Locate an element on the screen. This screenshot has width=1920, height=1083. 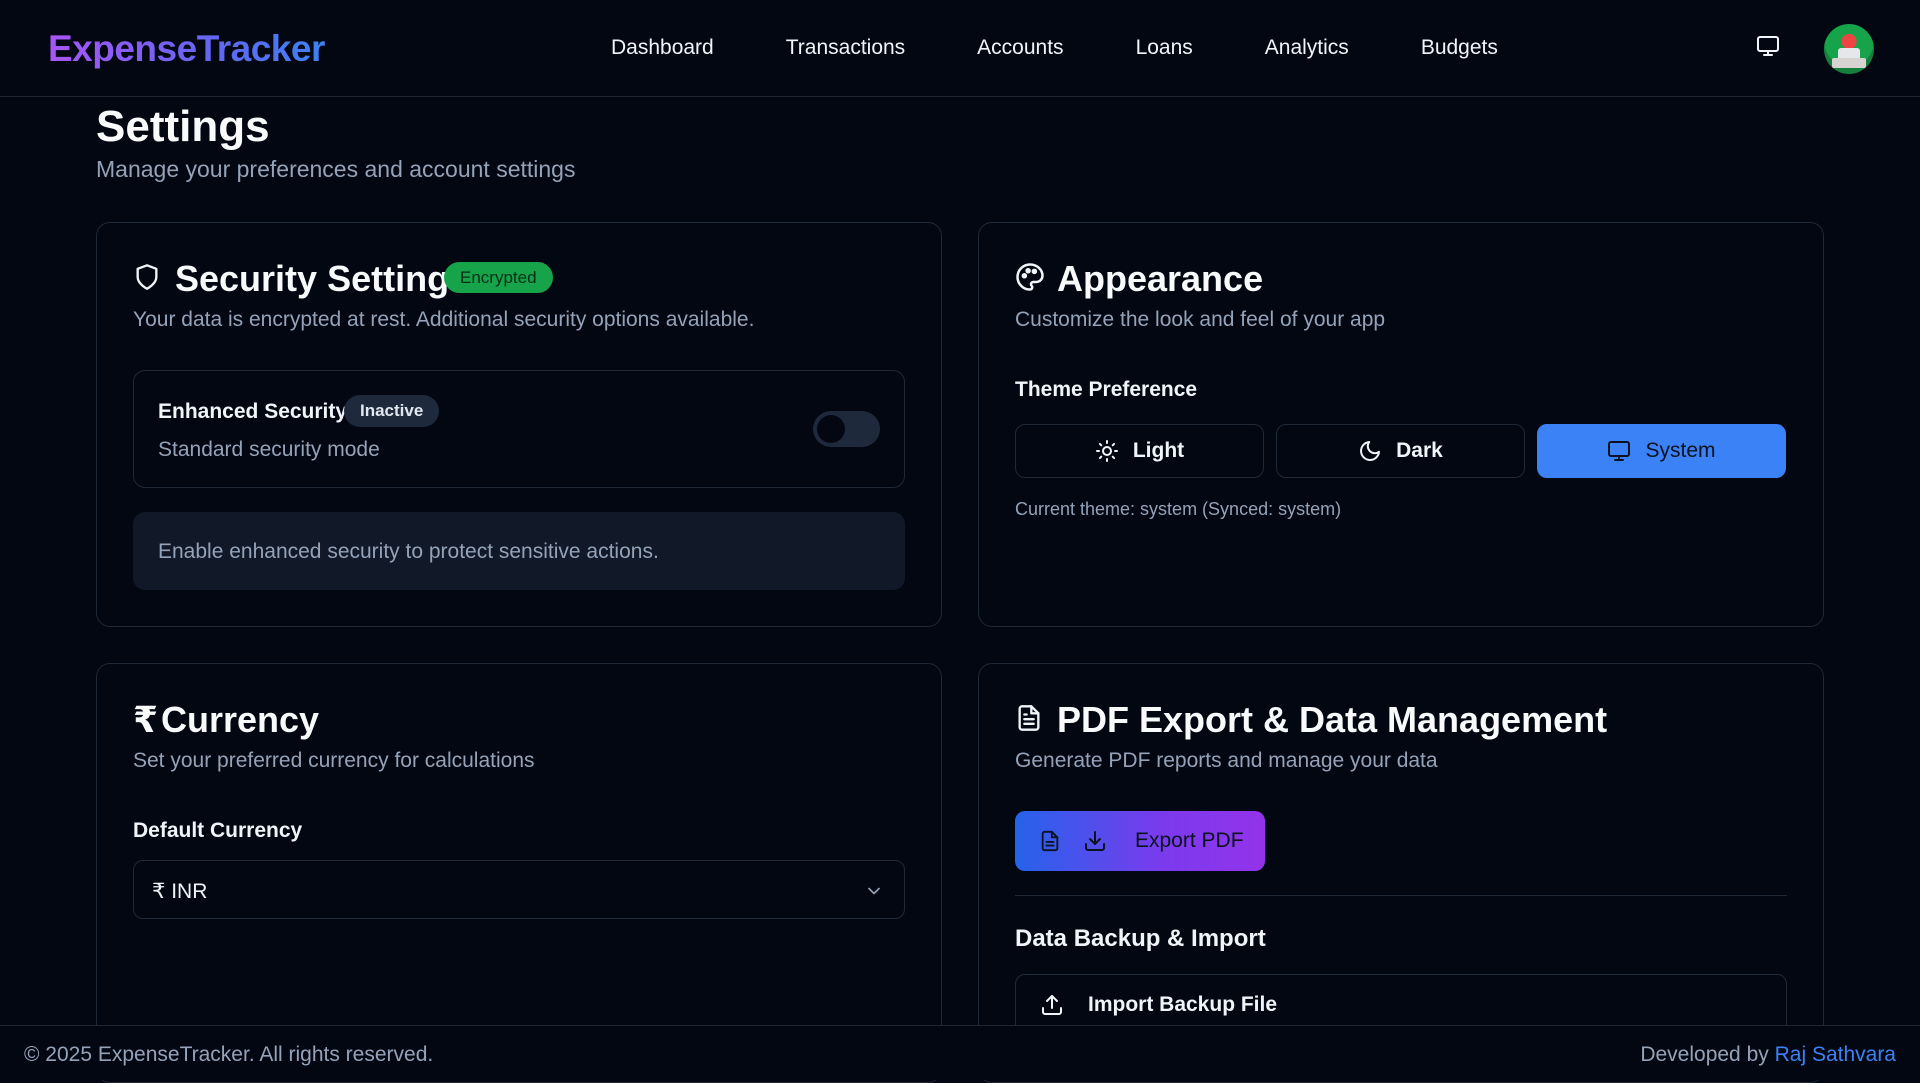
import-backup-label: Import Backup File is located at coordinates (1183, 1004).